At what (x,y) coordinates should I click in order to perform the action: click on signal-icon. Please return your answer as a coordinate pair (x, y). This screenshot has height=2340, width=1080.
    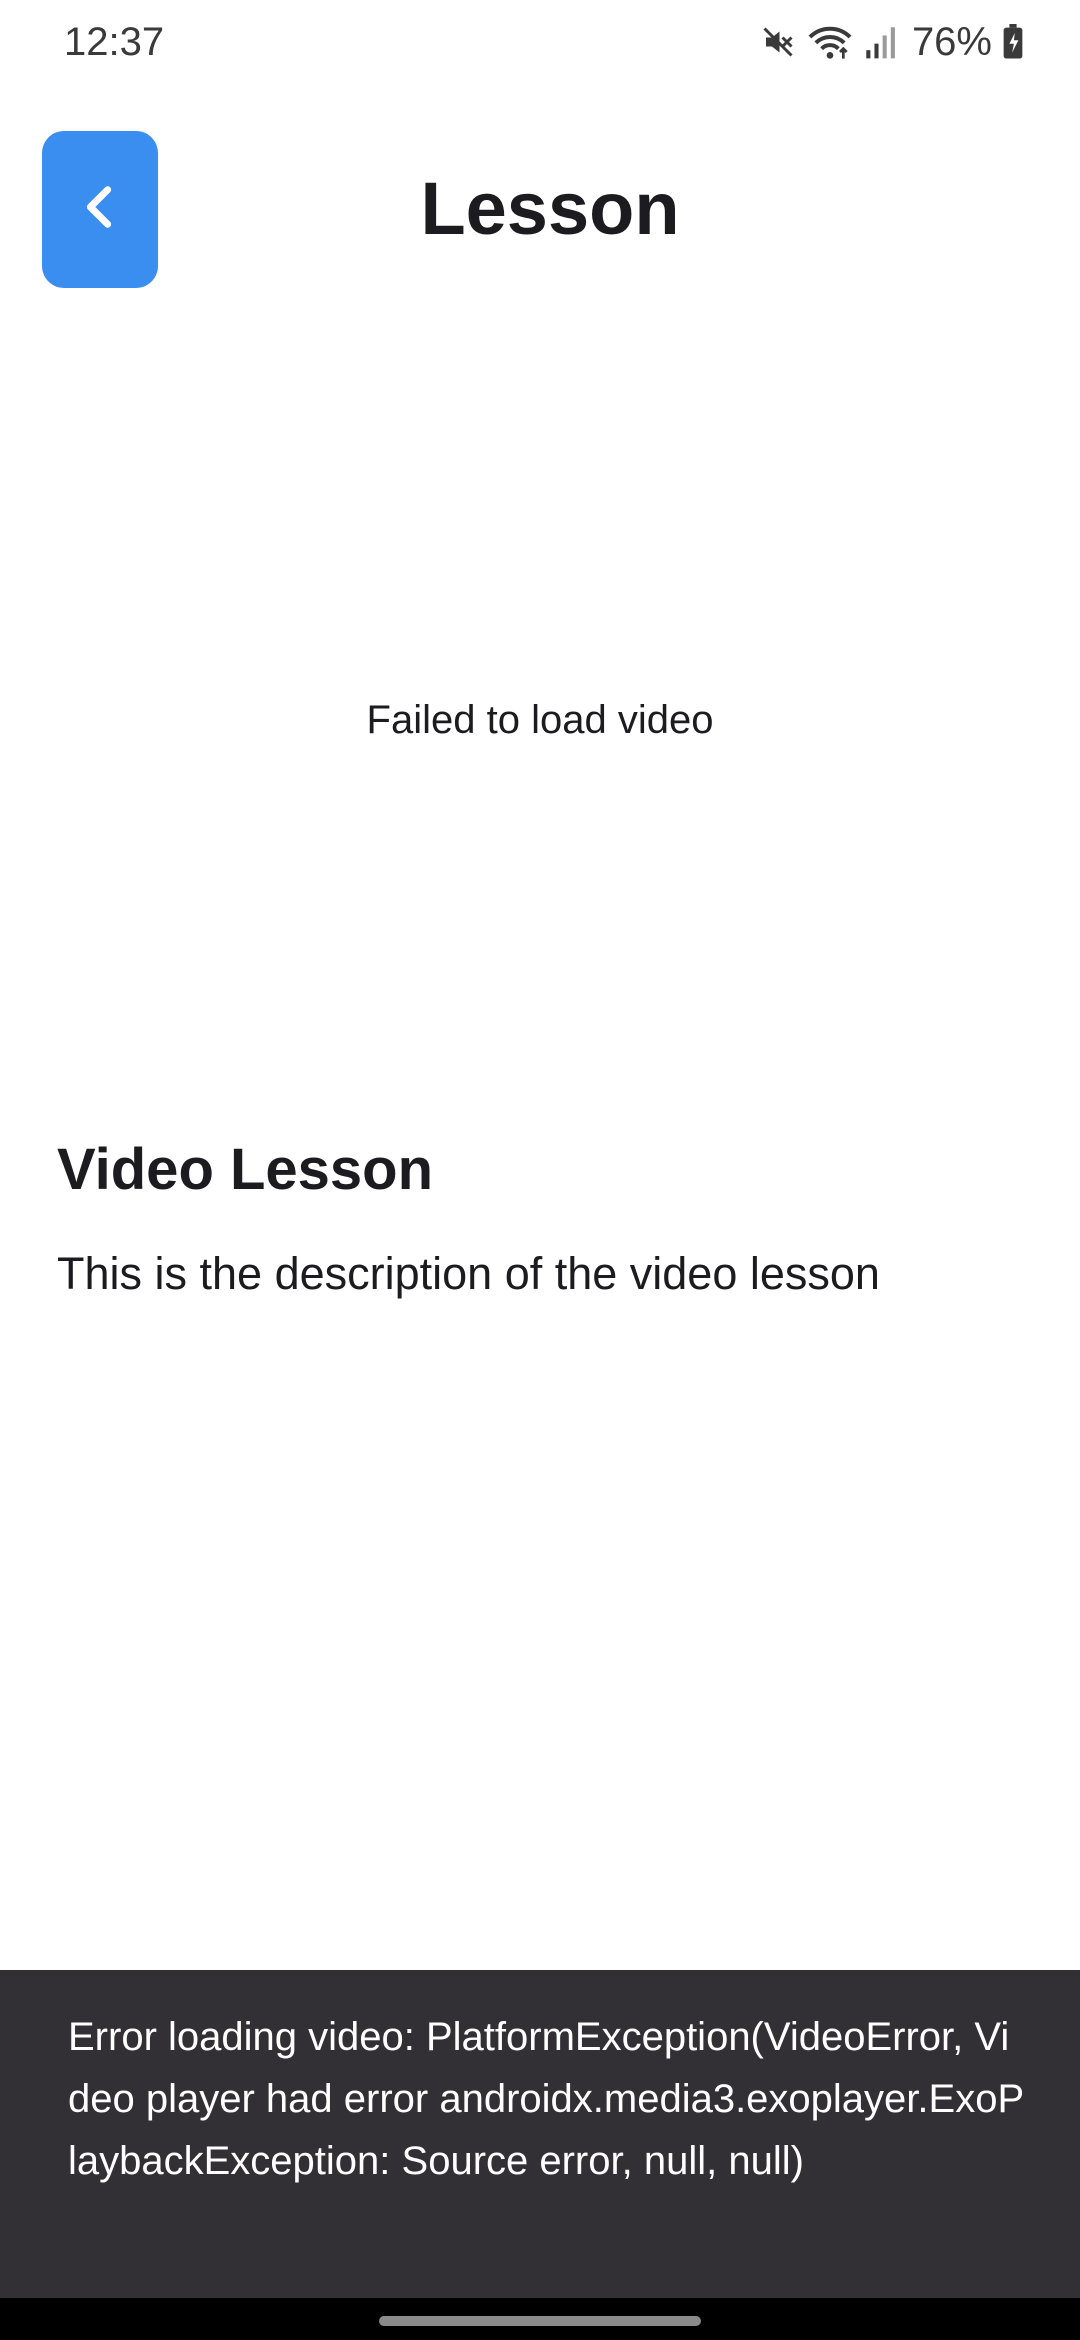
    Looking at the image, I should click on (881, 42).